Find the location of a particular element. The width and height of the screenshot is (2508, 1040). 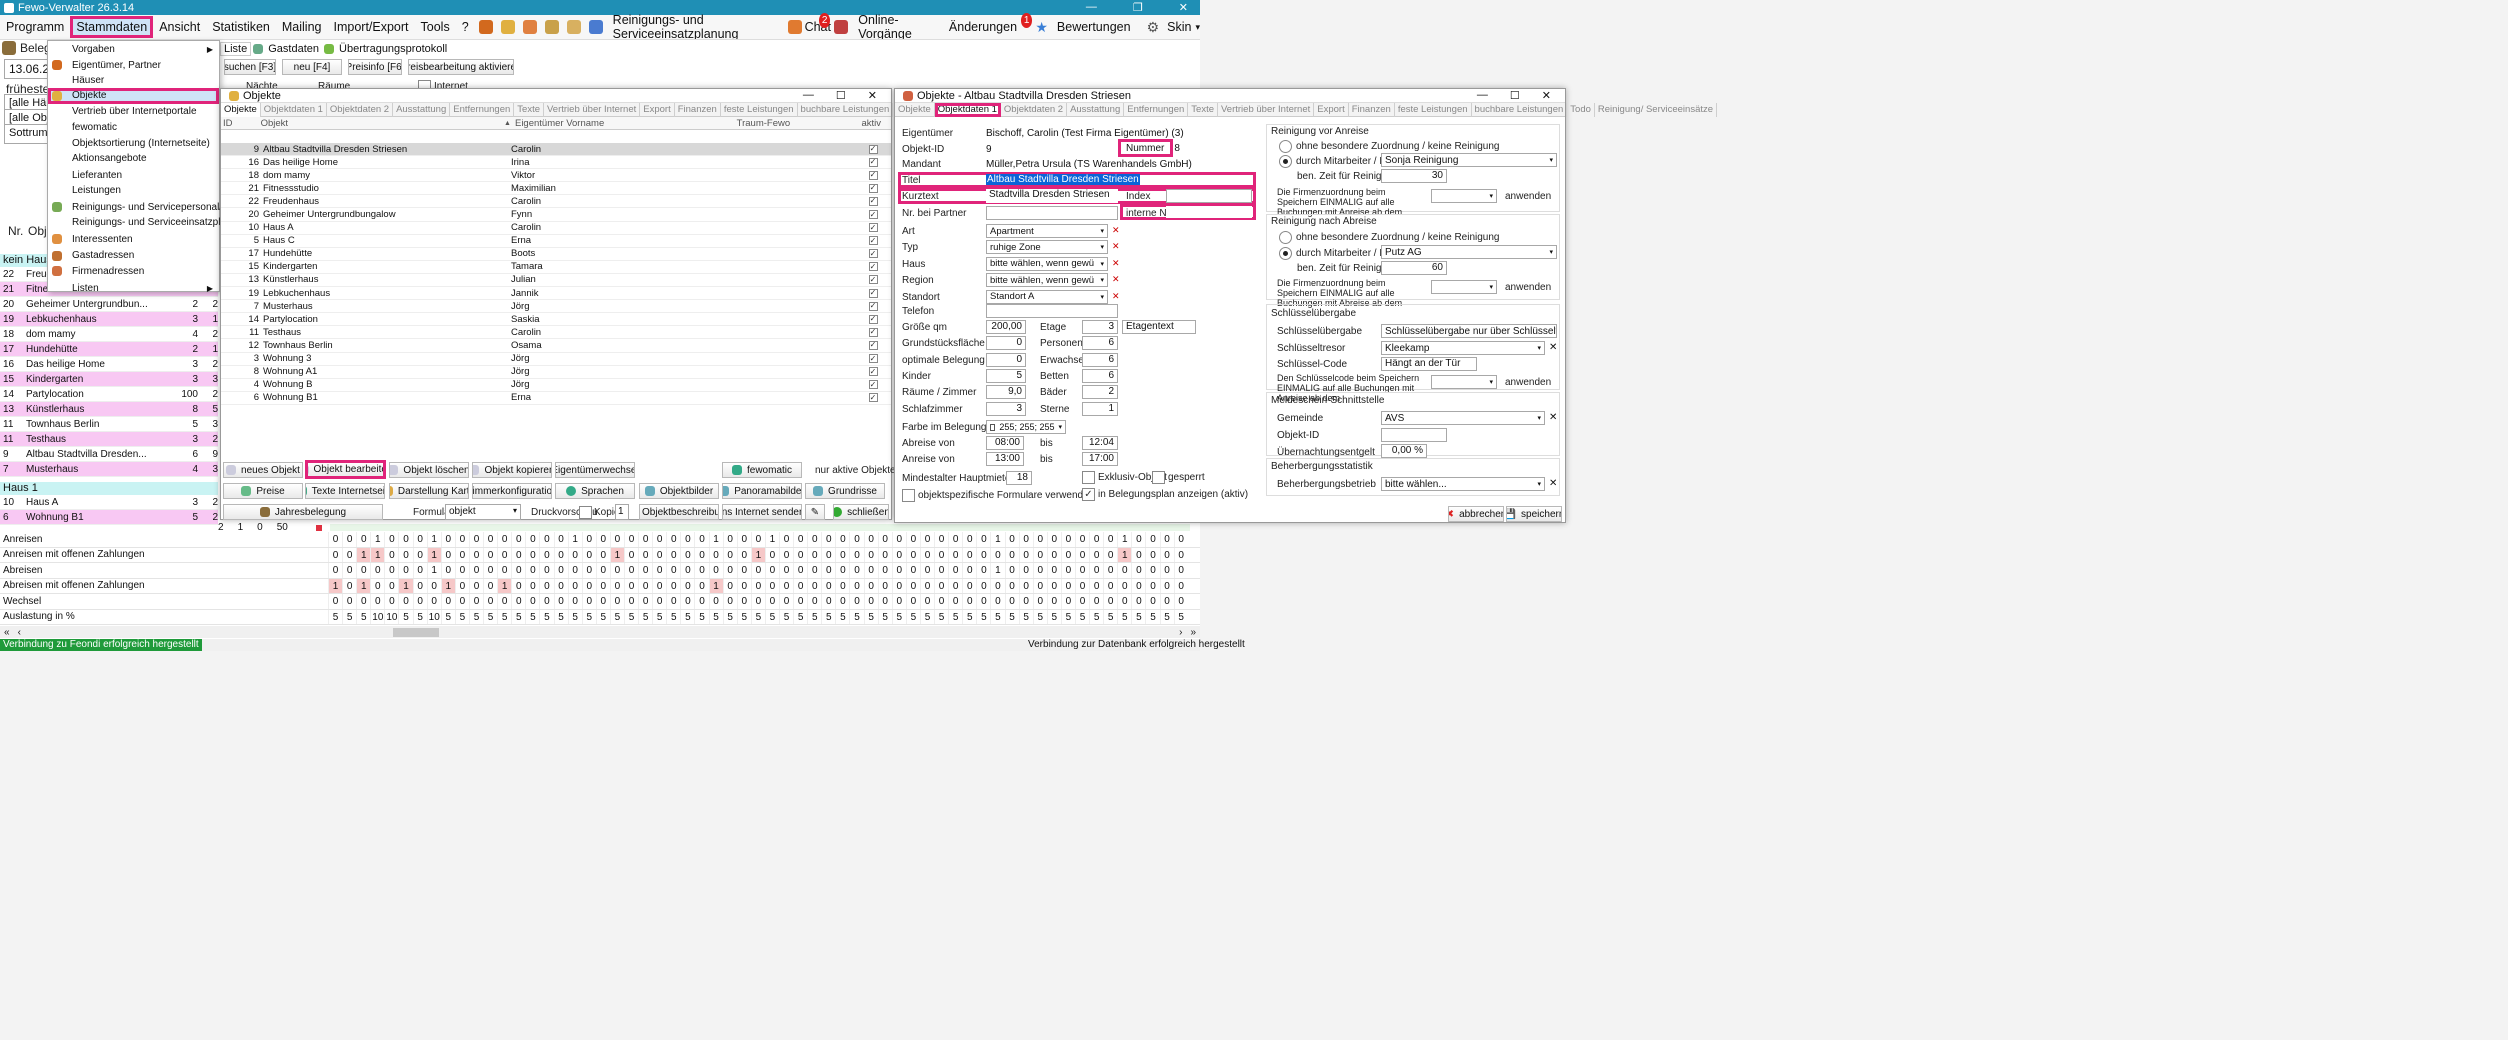

table-row: 14 Partylocation Saskia ✓ is located at coordinates (556, 320).